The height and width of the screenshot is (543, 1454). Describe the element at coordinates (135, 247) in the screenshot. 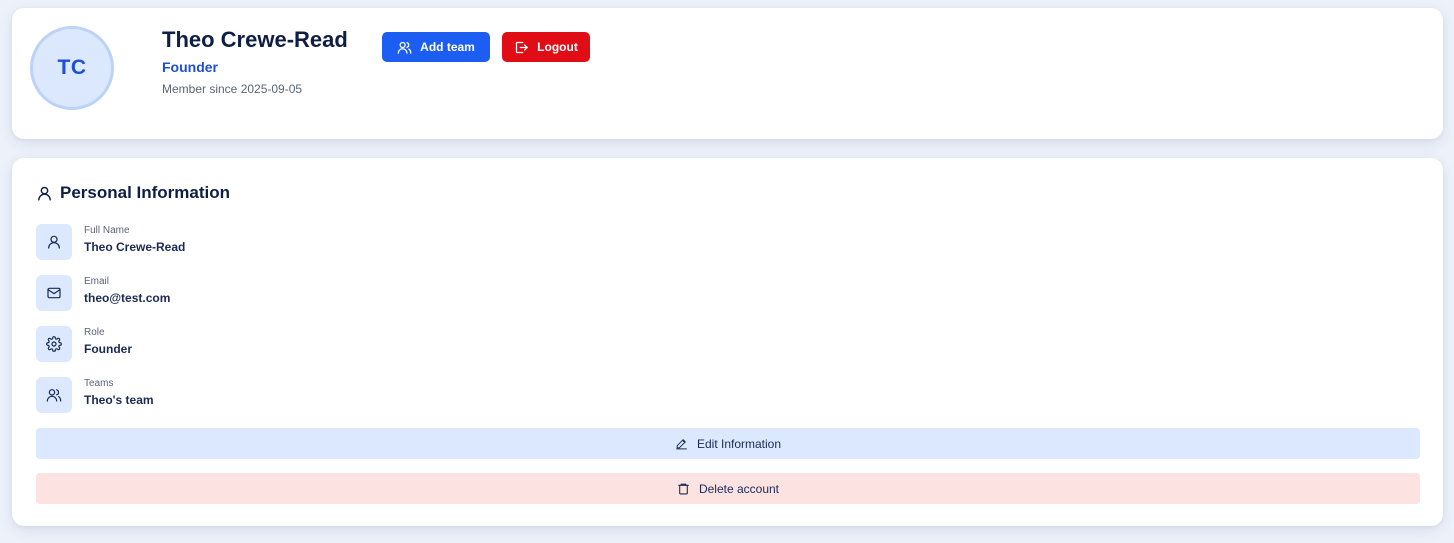

I see `field-value: Theo Crewe-Read` at that location.